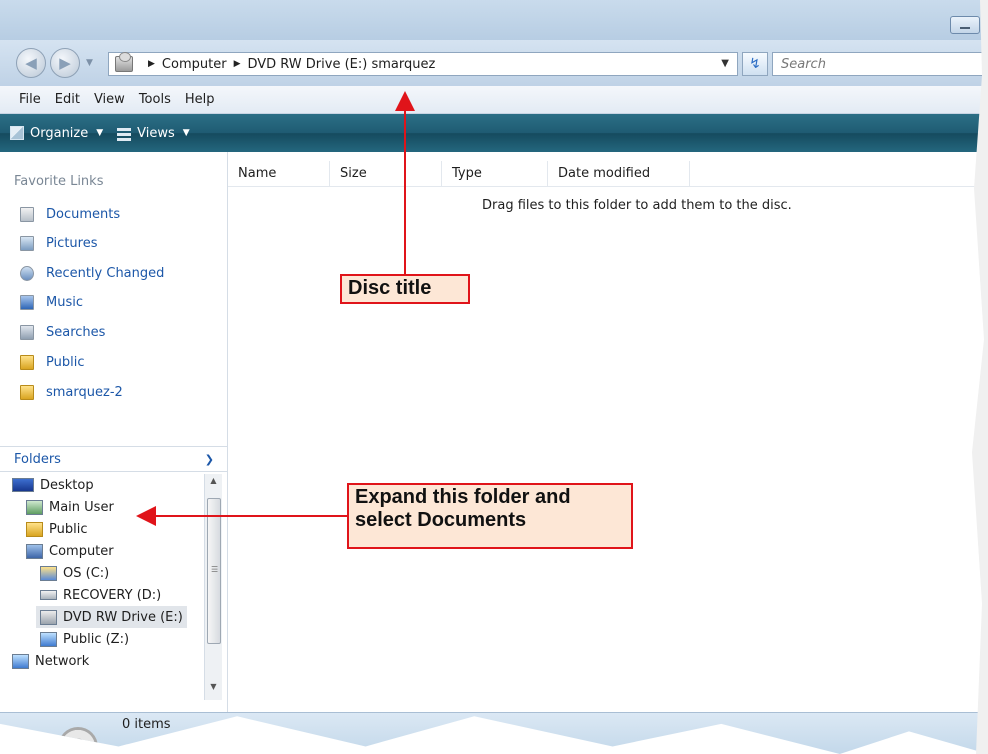  What do you see at coordinates (48, 573) in the screenshot?
I see `system-drive-icon` at bounding box center [48, 573].